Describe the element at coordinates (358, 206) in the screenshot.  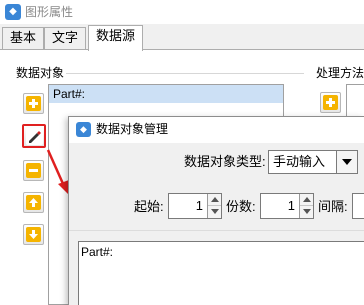
I see `interval-spinner` at that location.